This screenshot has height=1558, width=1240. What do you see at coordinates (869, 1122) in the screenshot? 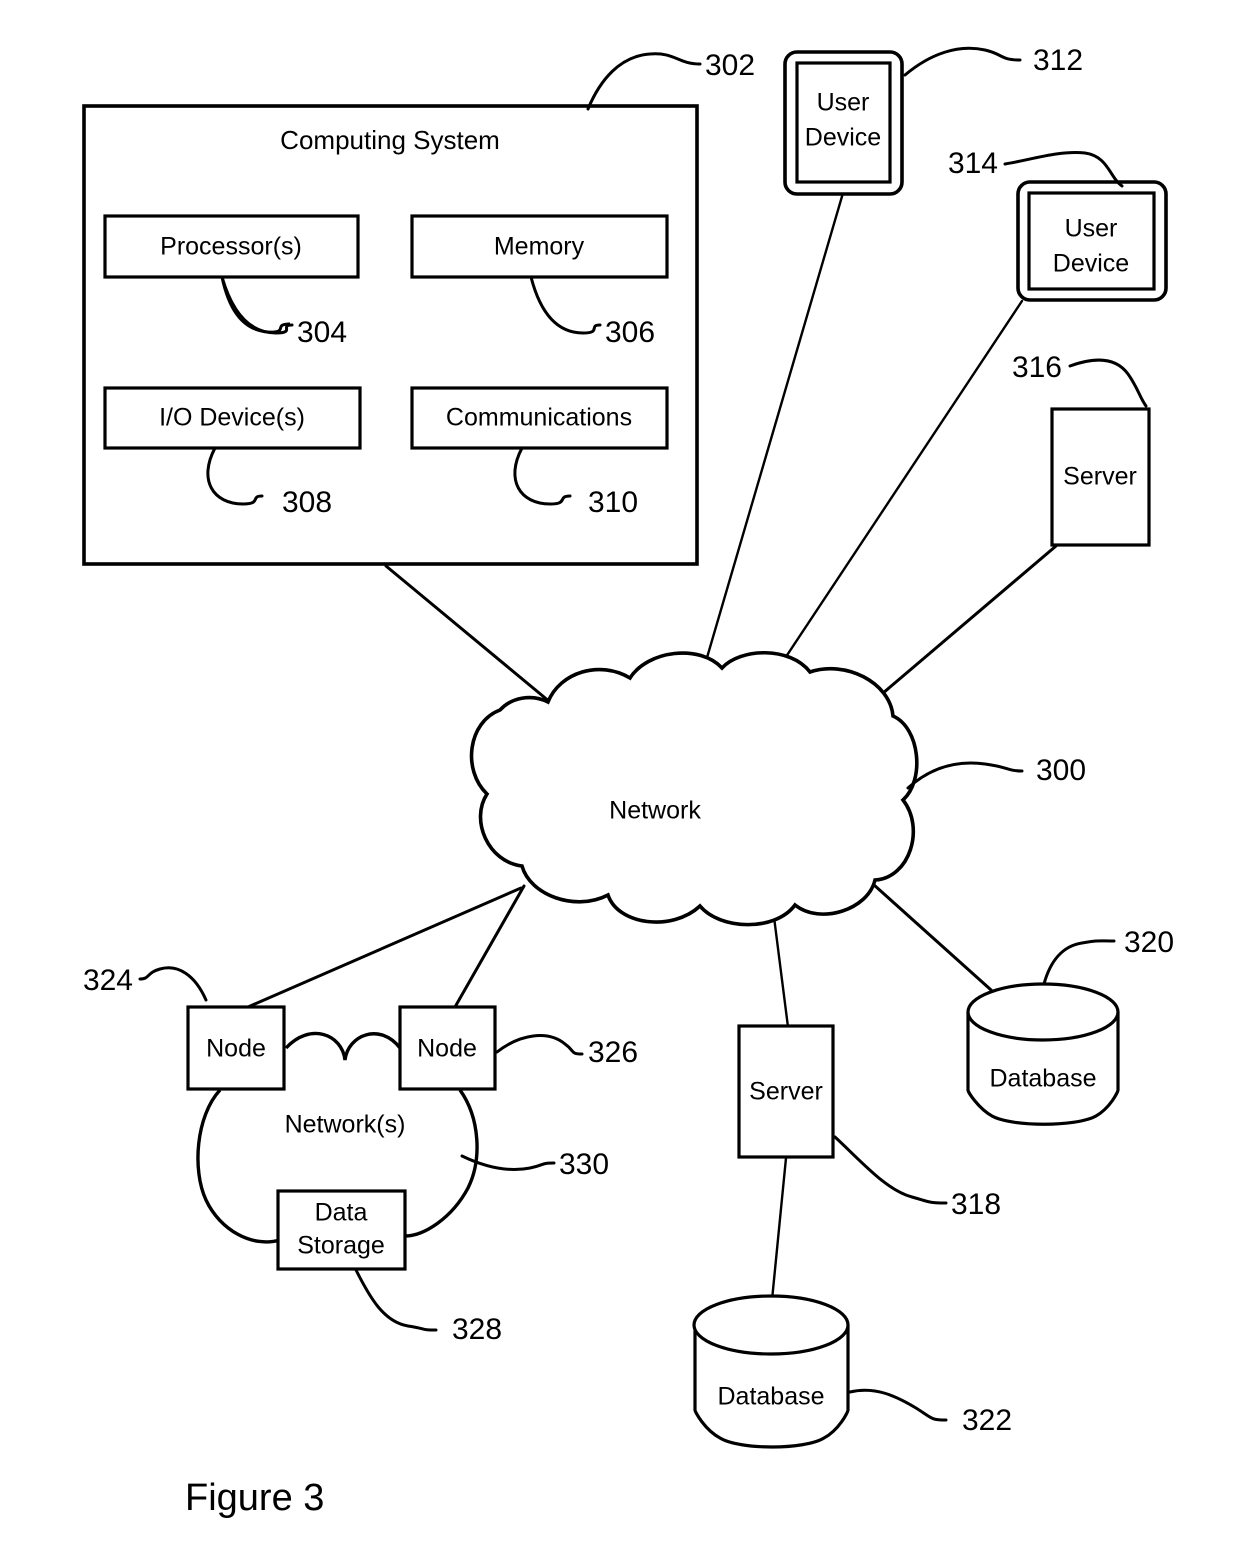
I see `server-318-group: Server 318` at bounding box center [869, 1122].